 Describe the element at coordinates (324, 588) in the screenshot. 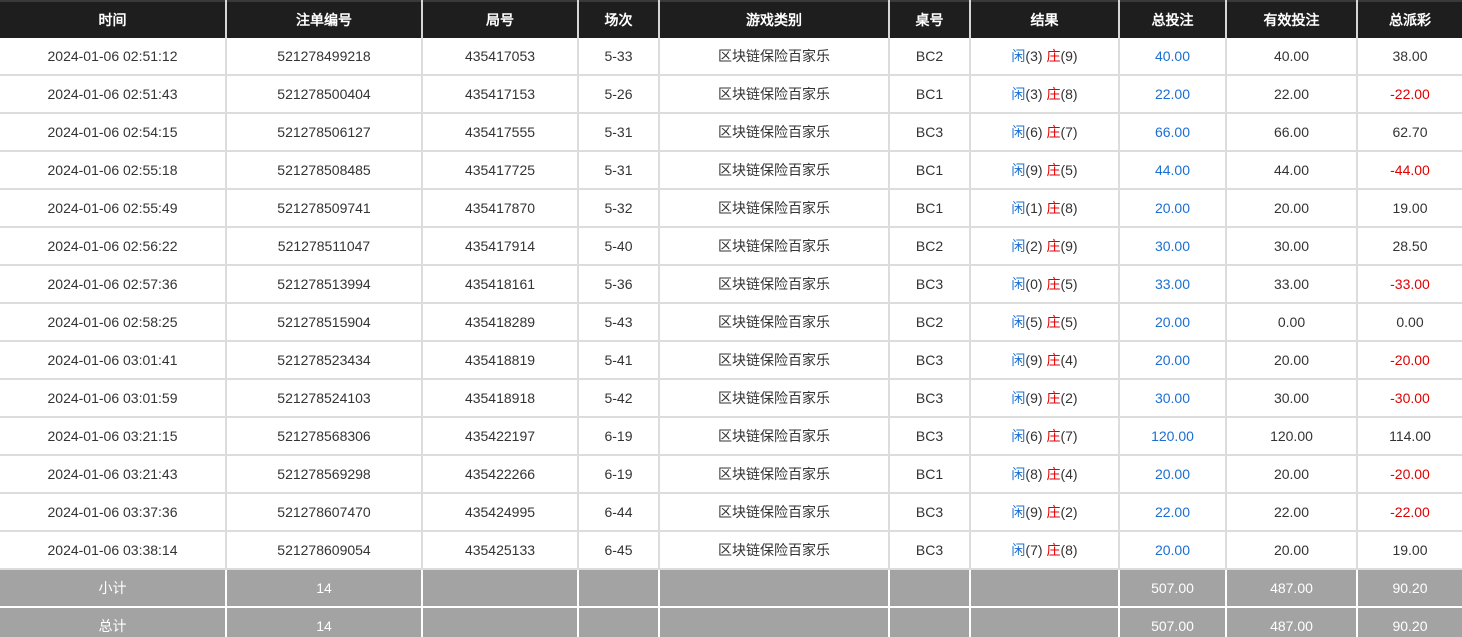

I see `subtotal-count: 14` at that location.